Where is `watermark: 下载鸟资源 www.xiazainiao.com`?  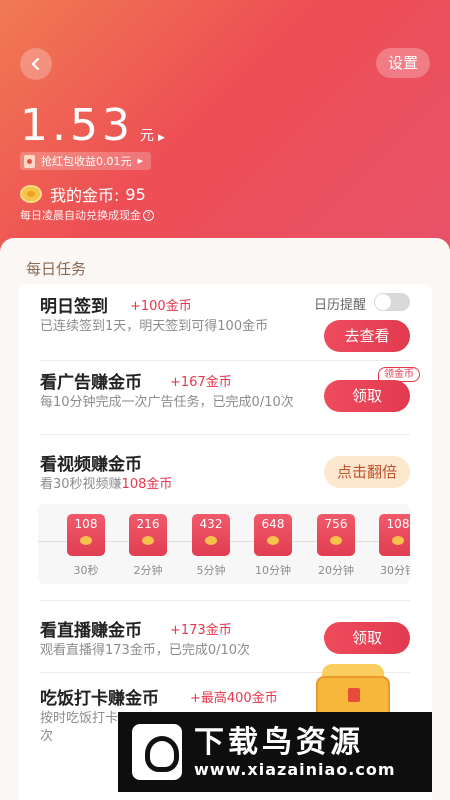 watermark: 下载鸟资源 www.xiazainiao.com is located at coordinates (275, 752).